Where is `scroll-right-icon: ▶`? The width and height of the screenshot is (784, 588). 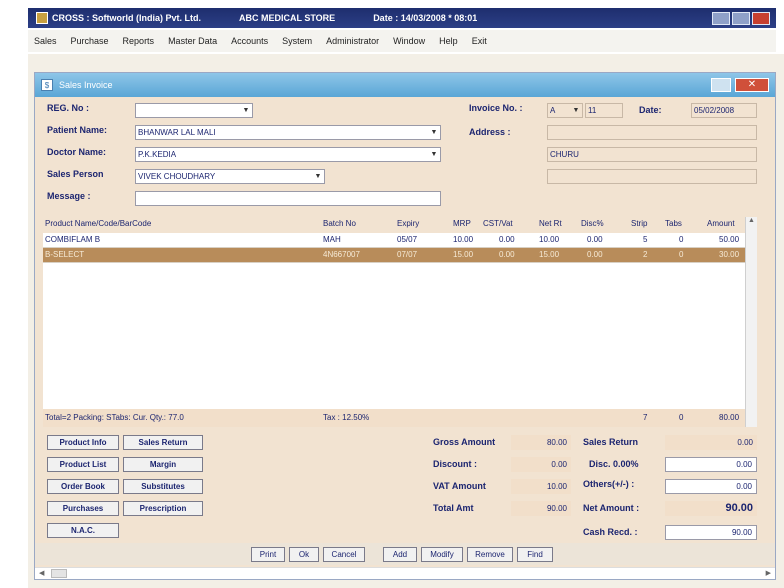 scroll-right-icon: ▶ is located at coordinates (768, 573).